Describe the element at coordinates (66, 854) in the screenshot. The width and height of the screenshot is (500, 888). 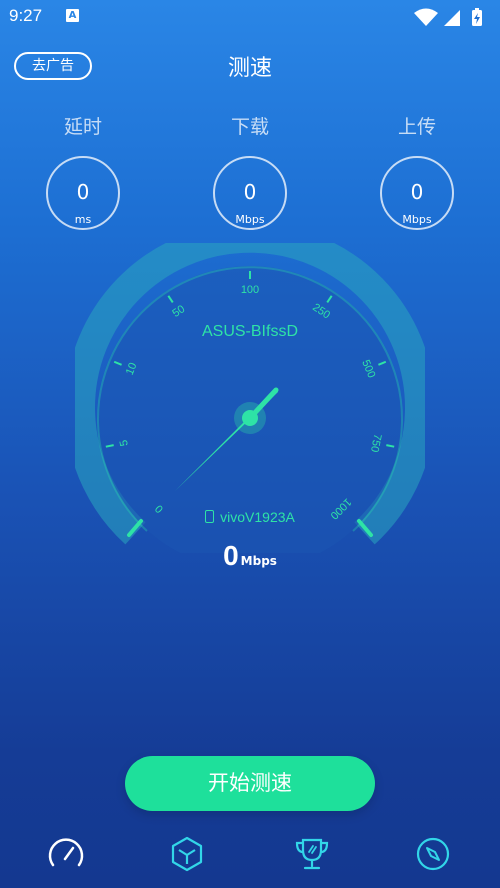
I see `speedometer-icon` at that location.